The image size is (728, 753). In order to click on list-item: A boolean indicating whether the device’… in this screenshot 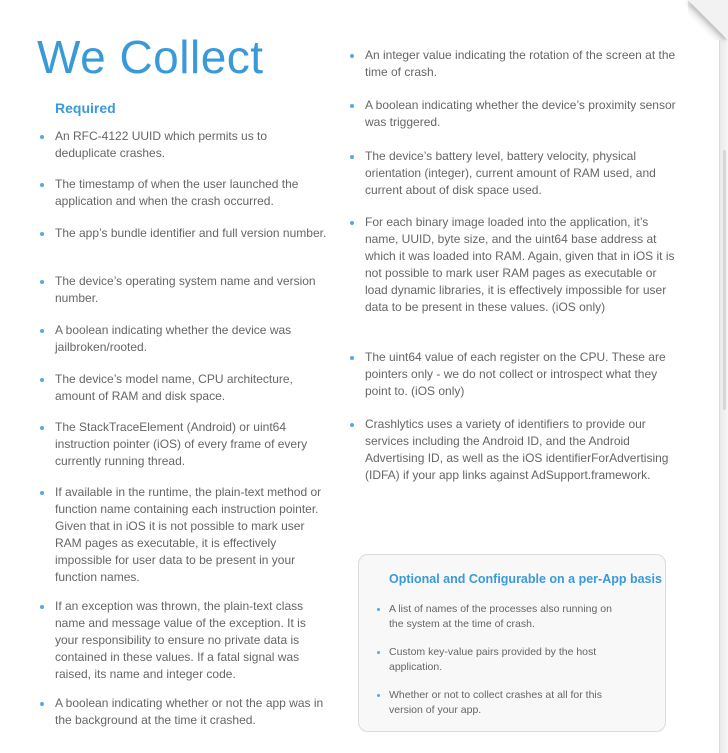, I will do `click(513, 114)`.